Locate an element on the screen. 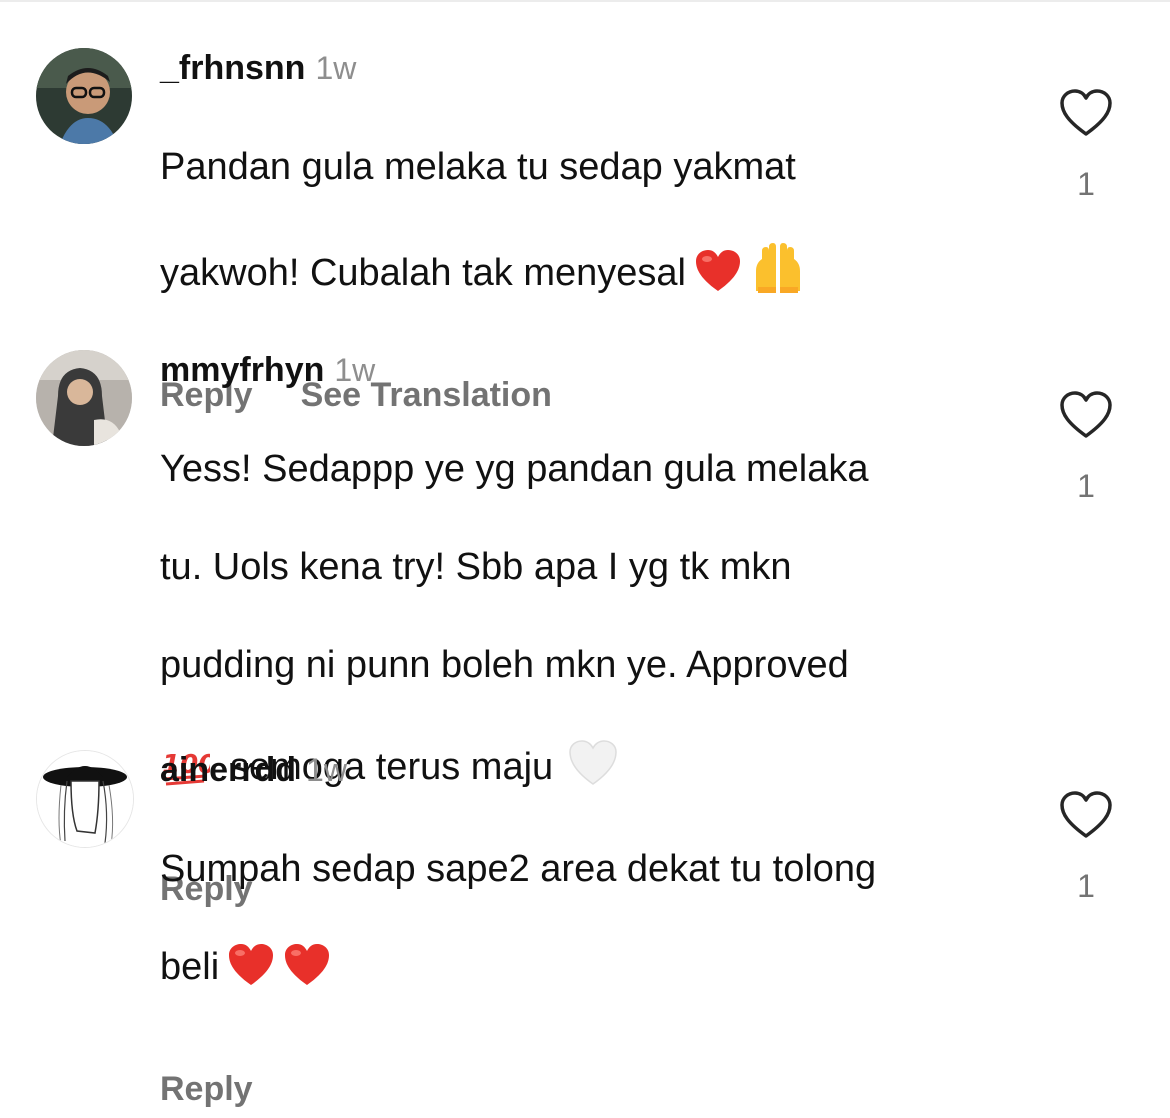 This screenshot has height=1118, width=1170. username: _frhnsnn is located at coordinates (232, 68).